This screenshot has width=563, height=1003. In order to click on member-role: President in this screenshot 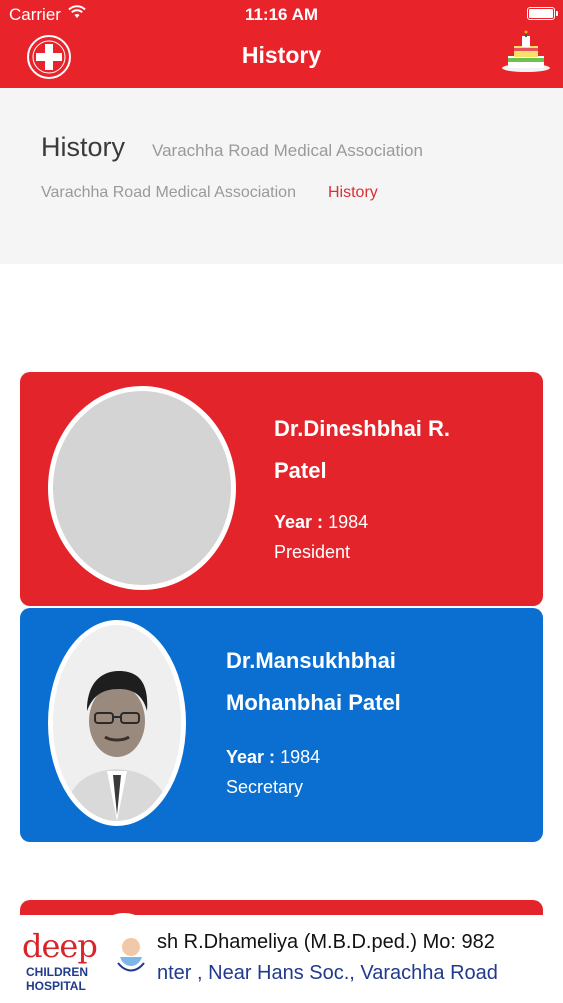, I will do `click(312, 552)`.